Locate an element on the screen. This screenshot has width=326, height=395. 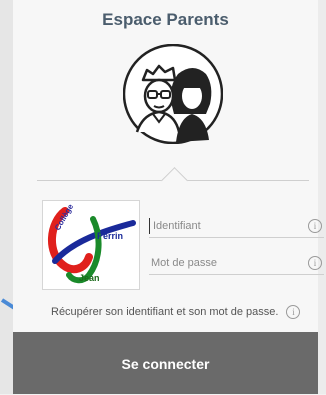
right-frame is located at coordinates (322, 197).